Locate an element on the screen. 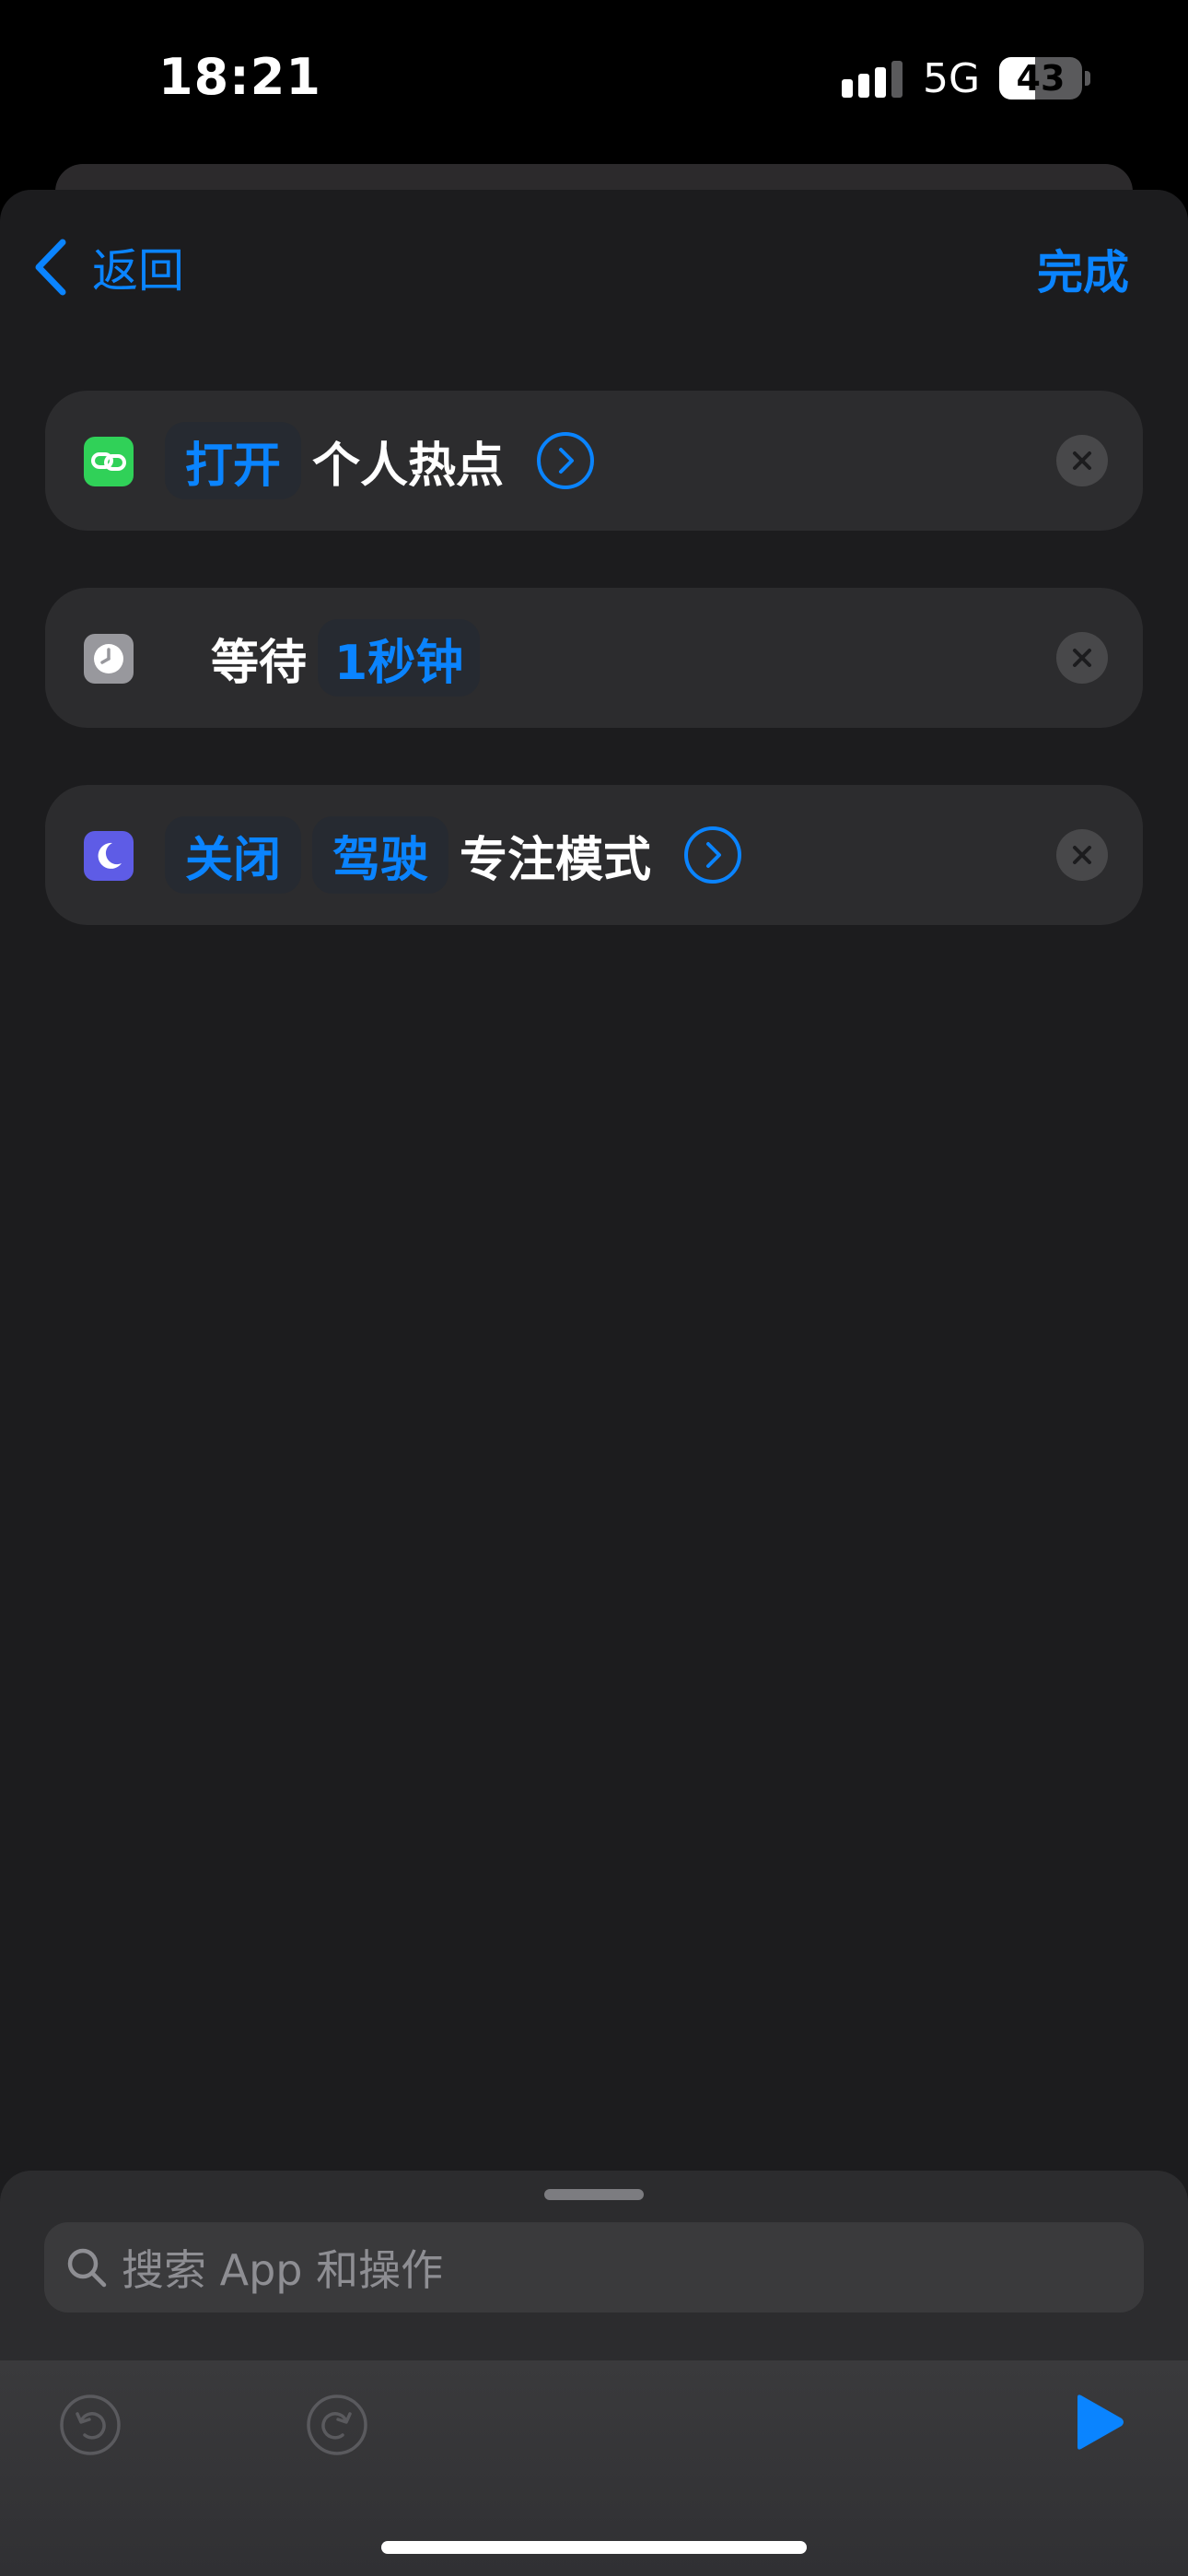 The image size is (1188, 2576). redo-button is located at coordinates (337, 2425).